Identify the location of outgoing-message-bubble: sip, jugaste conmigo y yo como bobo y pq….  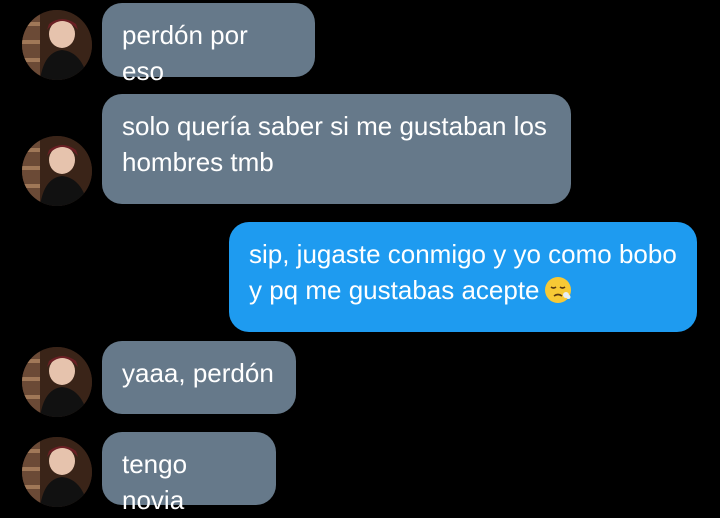
(463, 277).